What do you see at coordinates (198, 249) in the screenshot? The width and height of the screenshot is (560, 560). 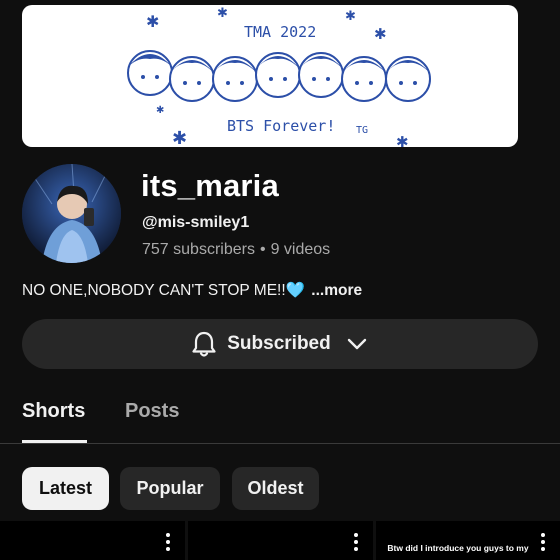 I see `subscriber-count: 757 subscribers` at bounding box center [198, 249].